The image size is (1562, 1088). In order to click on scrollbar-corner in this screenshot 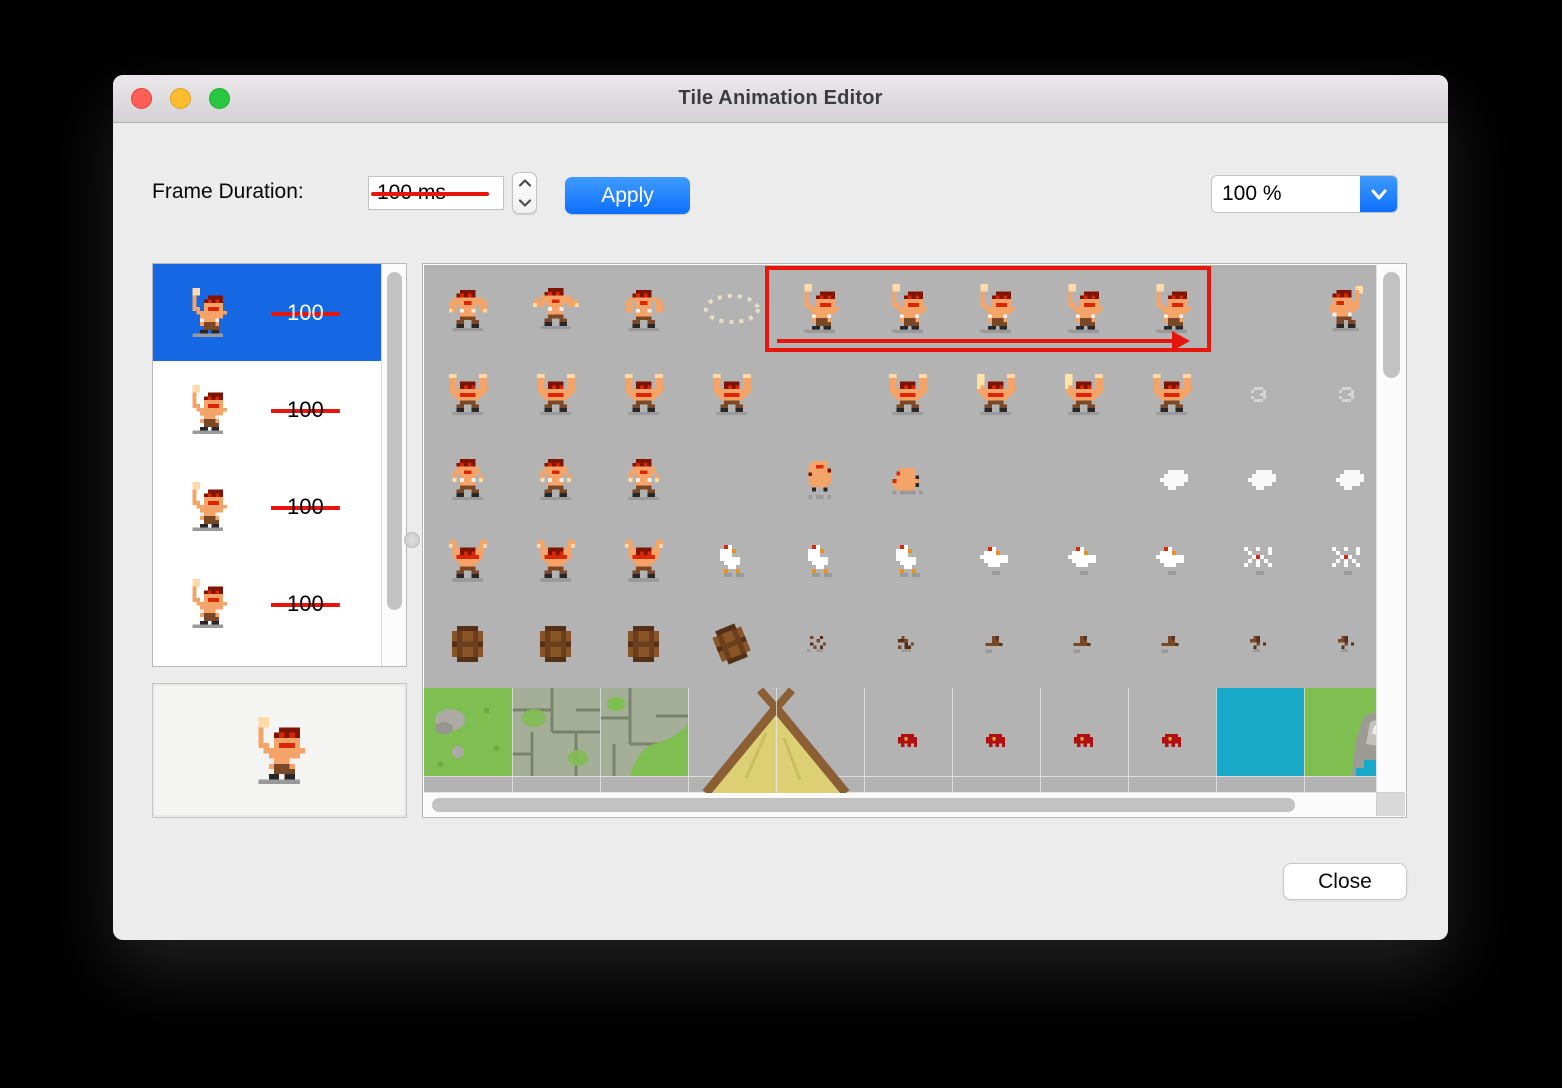, I will do `click(1390, 804)`.